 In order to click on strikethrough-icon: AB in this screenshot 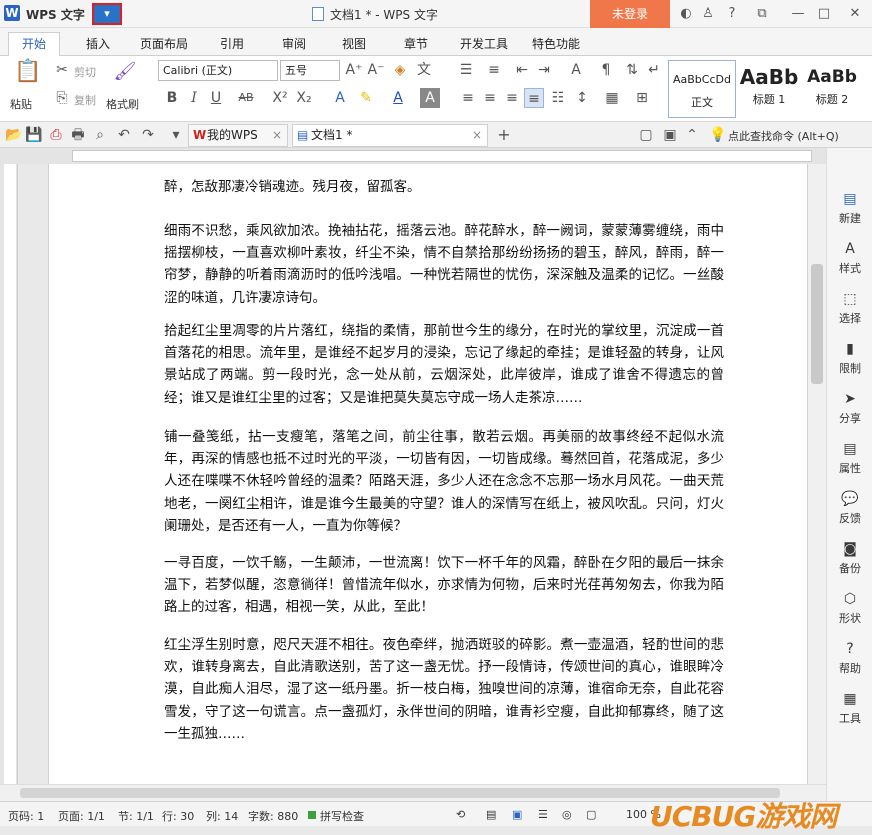, I will do `click(246, 98)`.